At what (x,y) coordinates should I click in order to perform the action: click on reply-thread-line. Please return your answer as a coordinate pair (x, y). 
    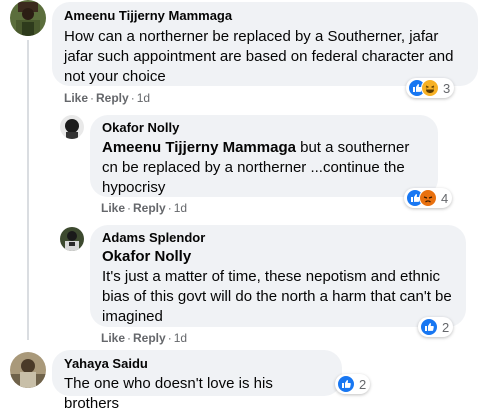
    Looking at the image, I should click on (28, 190).